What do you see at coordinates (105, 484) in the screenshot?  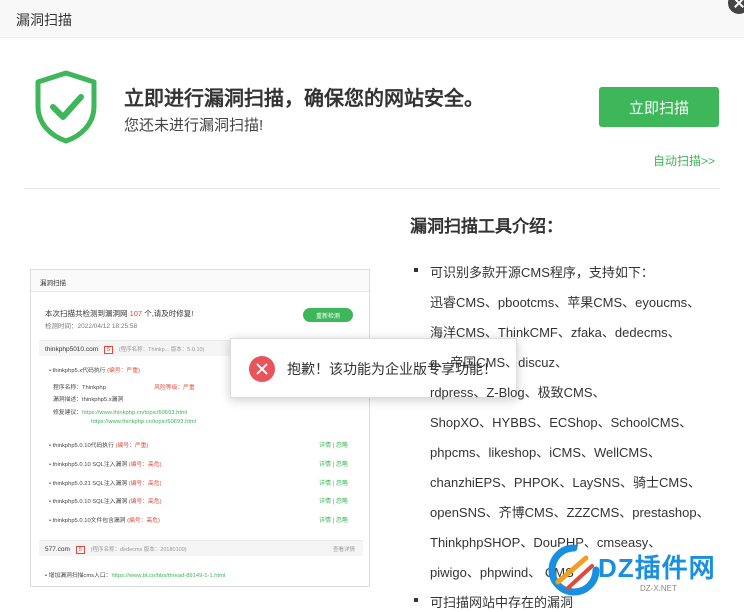 I see `preview-vuln-line: • thinkphp5.0.21 SQL注入漏洞 (编号：高危)` at bounding box center [105, 484].